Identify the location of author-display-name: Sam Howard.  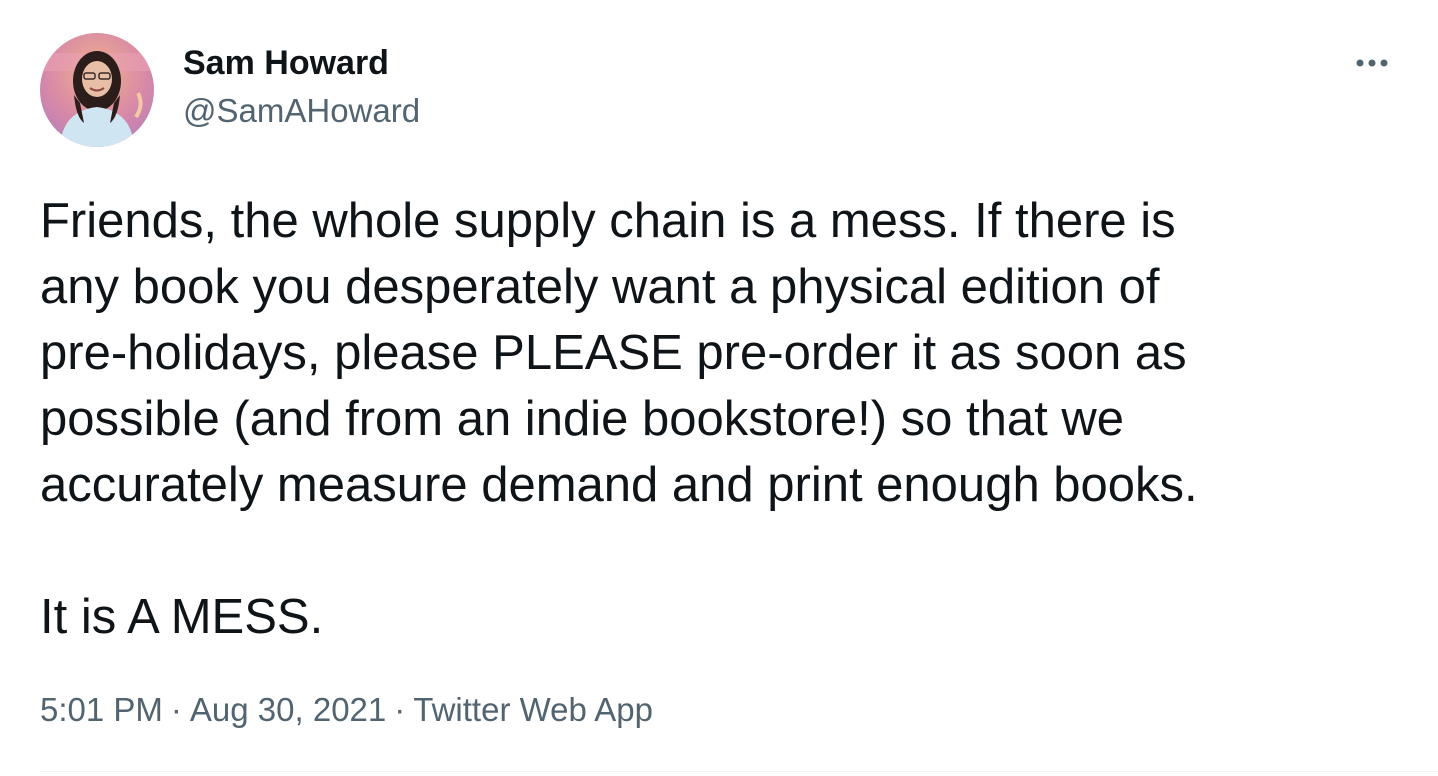
(286, 63).